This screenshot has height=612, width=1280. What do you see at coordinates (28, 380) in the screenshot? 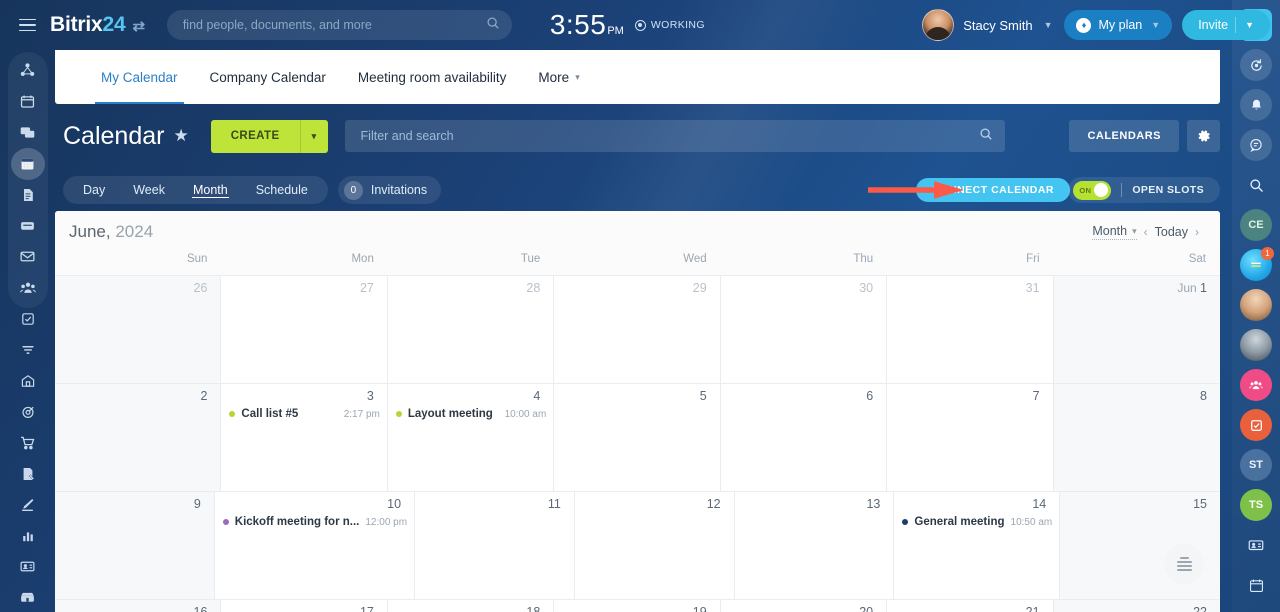
I see `sidebar-item-company` at bounding box center [28, 380].